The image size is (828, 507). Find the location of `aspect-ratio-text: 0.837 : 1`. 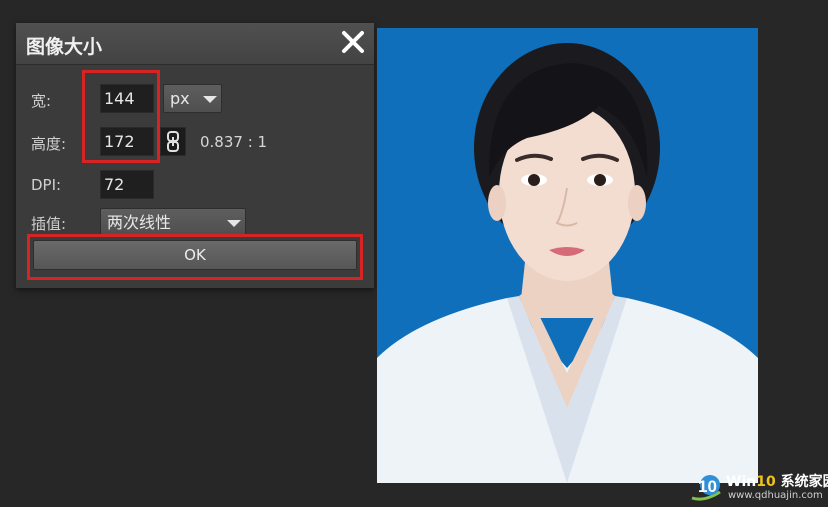

aspect-ratio-text: 0.837 : 1 is located at coordinates (234, 142).